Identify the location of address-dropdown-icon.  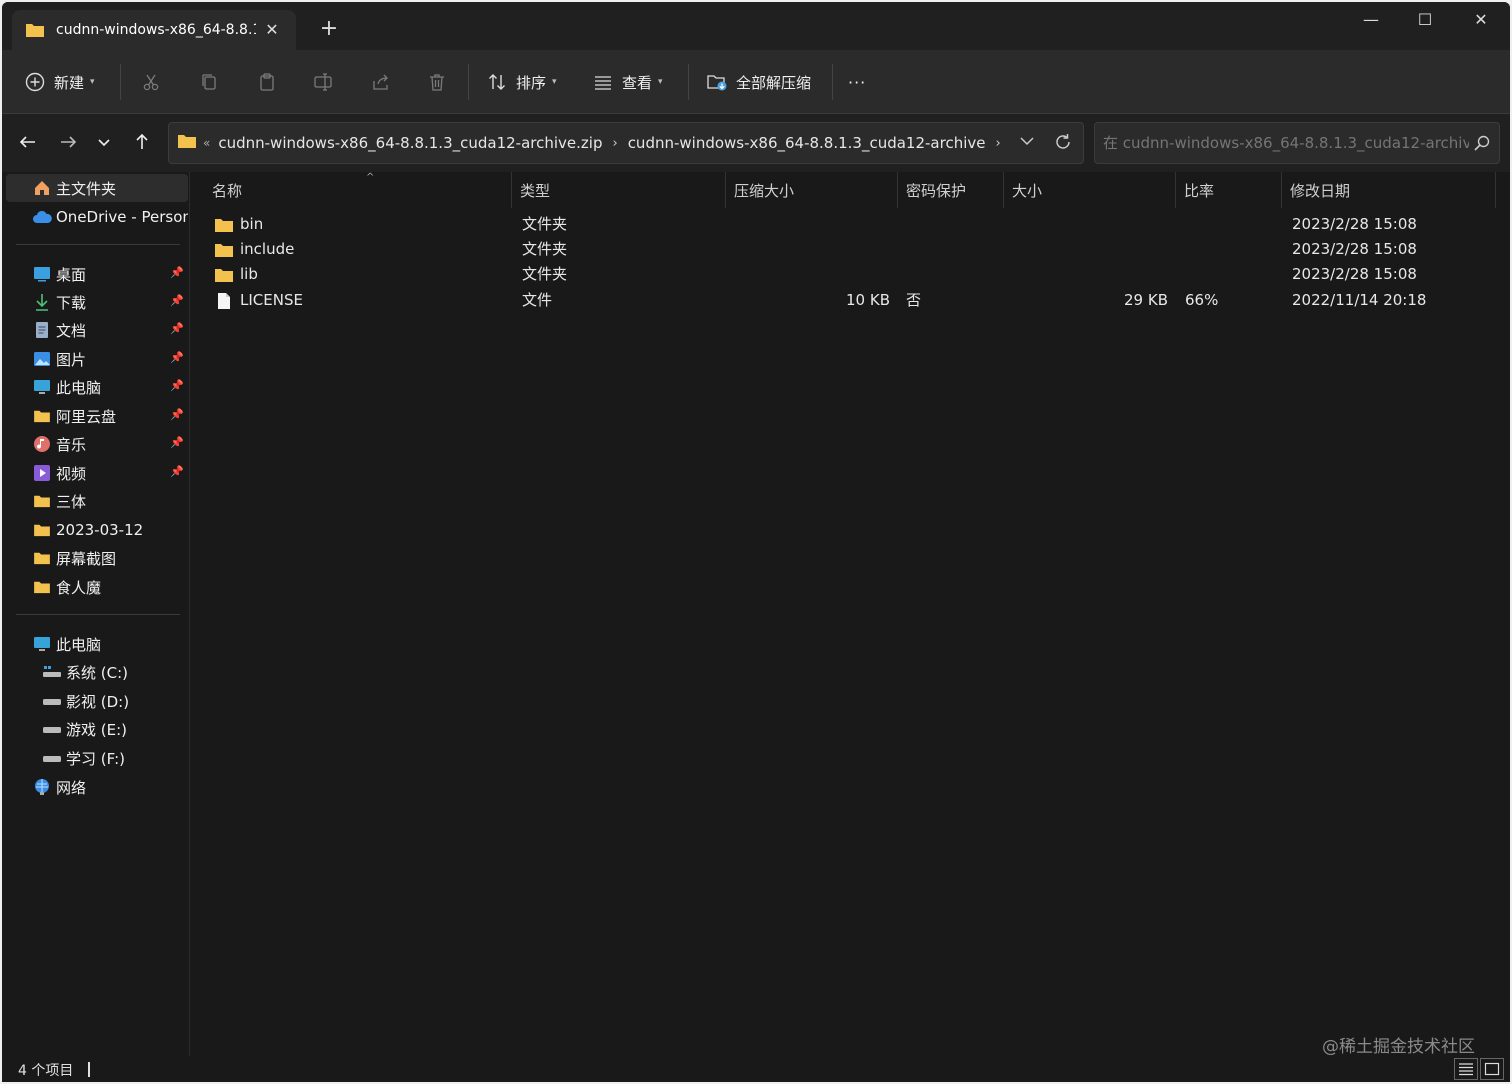
(1027, 143).